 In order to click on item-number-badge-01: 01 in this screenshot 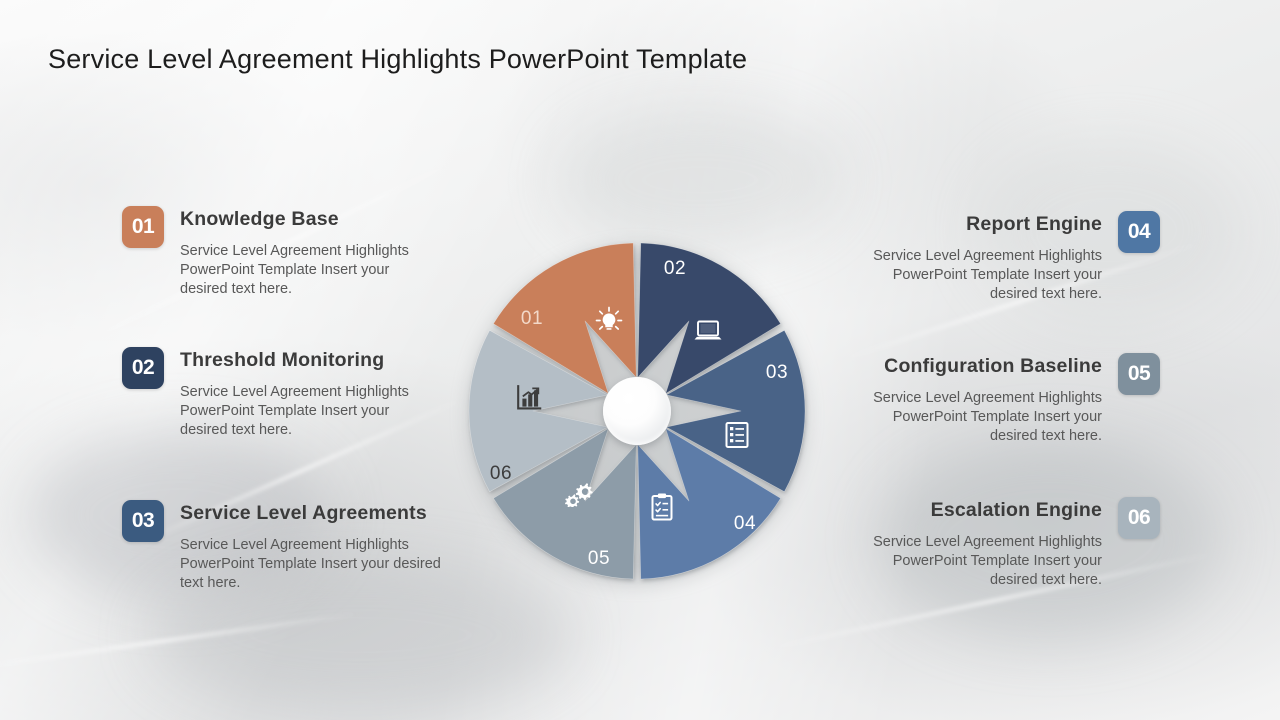, I will do `click(143, 227)`.